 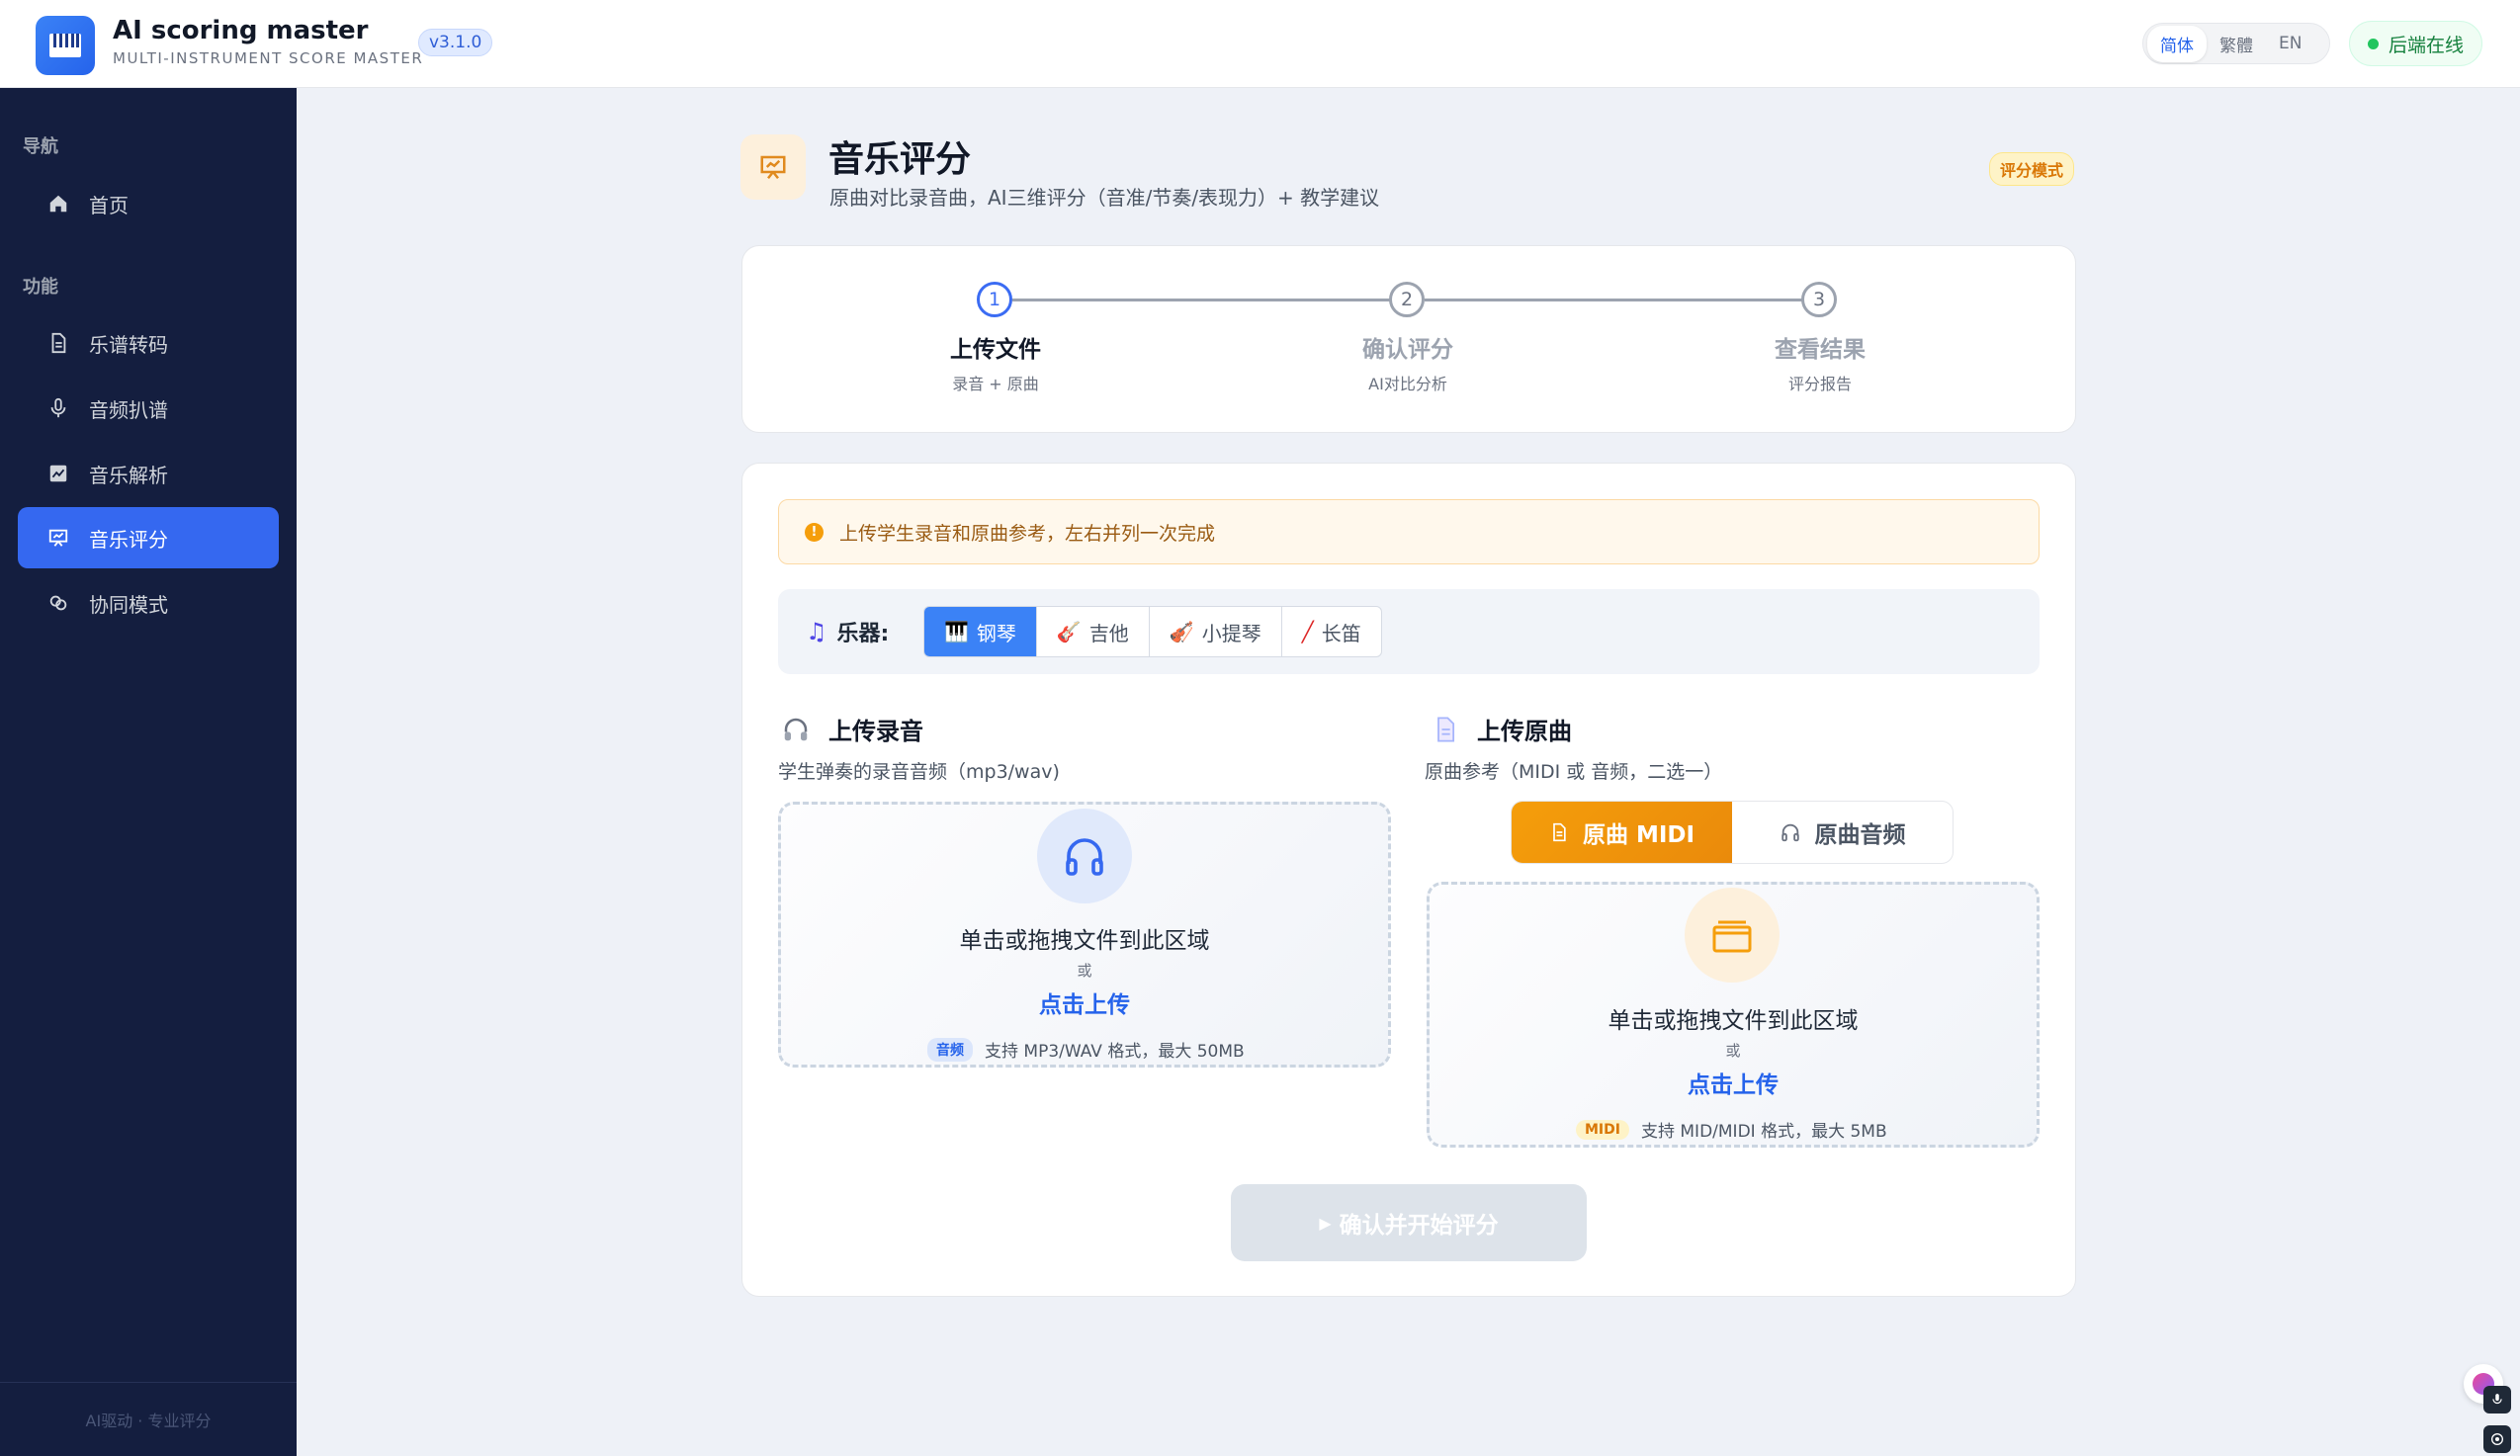 I want to click on notice-text: 上传学生录音和原曲参考，左右并列一次完成, so click(x=1027, y=533).